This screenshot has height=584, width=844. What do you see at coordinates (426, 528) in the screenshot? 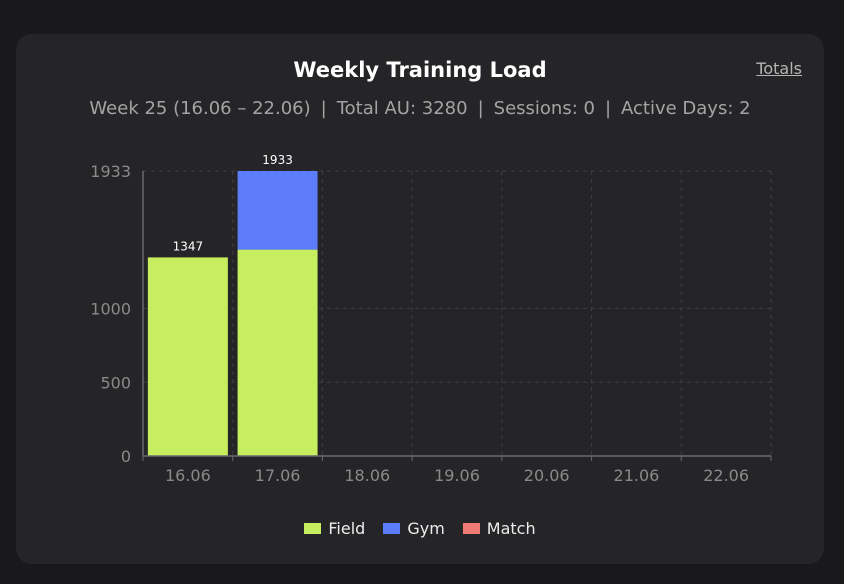
I see `legend-label: Gym` at bounding box center [426, 528].